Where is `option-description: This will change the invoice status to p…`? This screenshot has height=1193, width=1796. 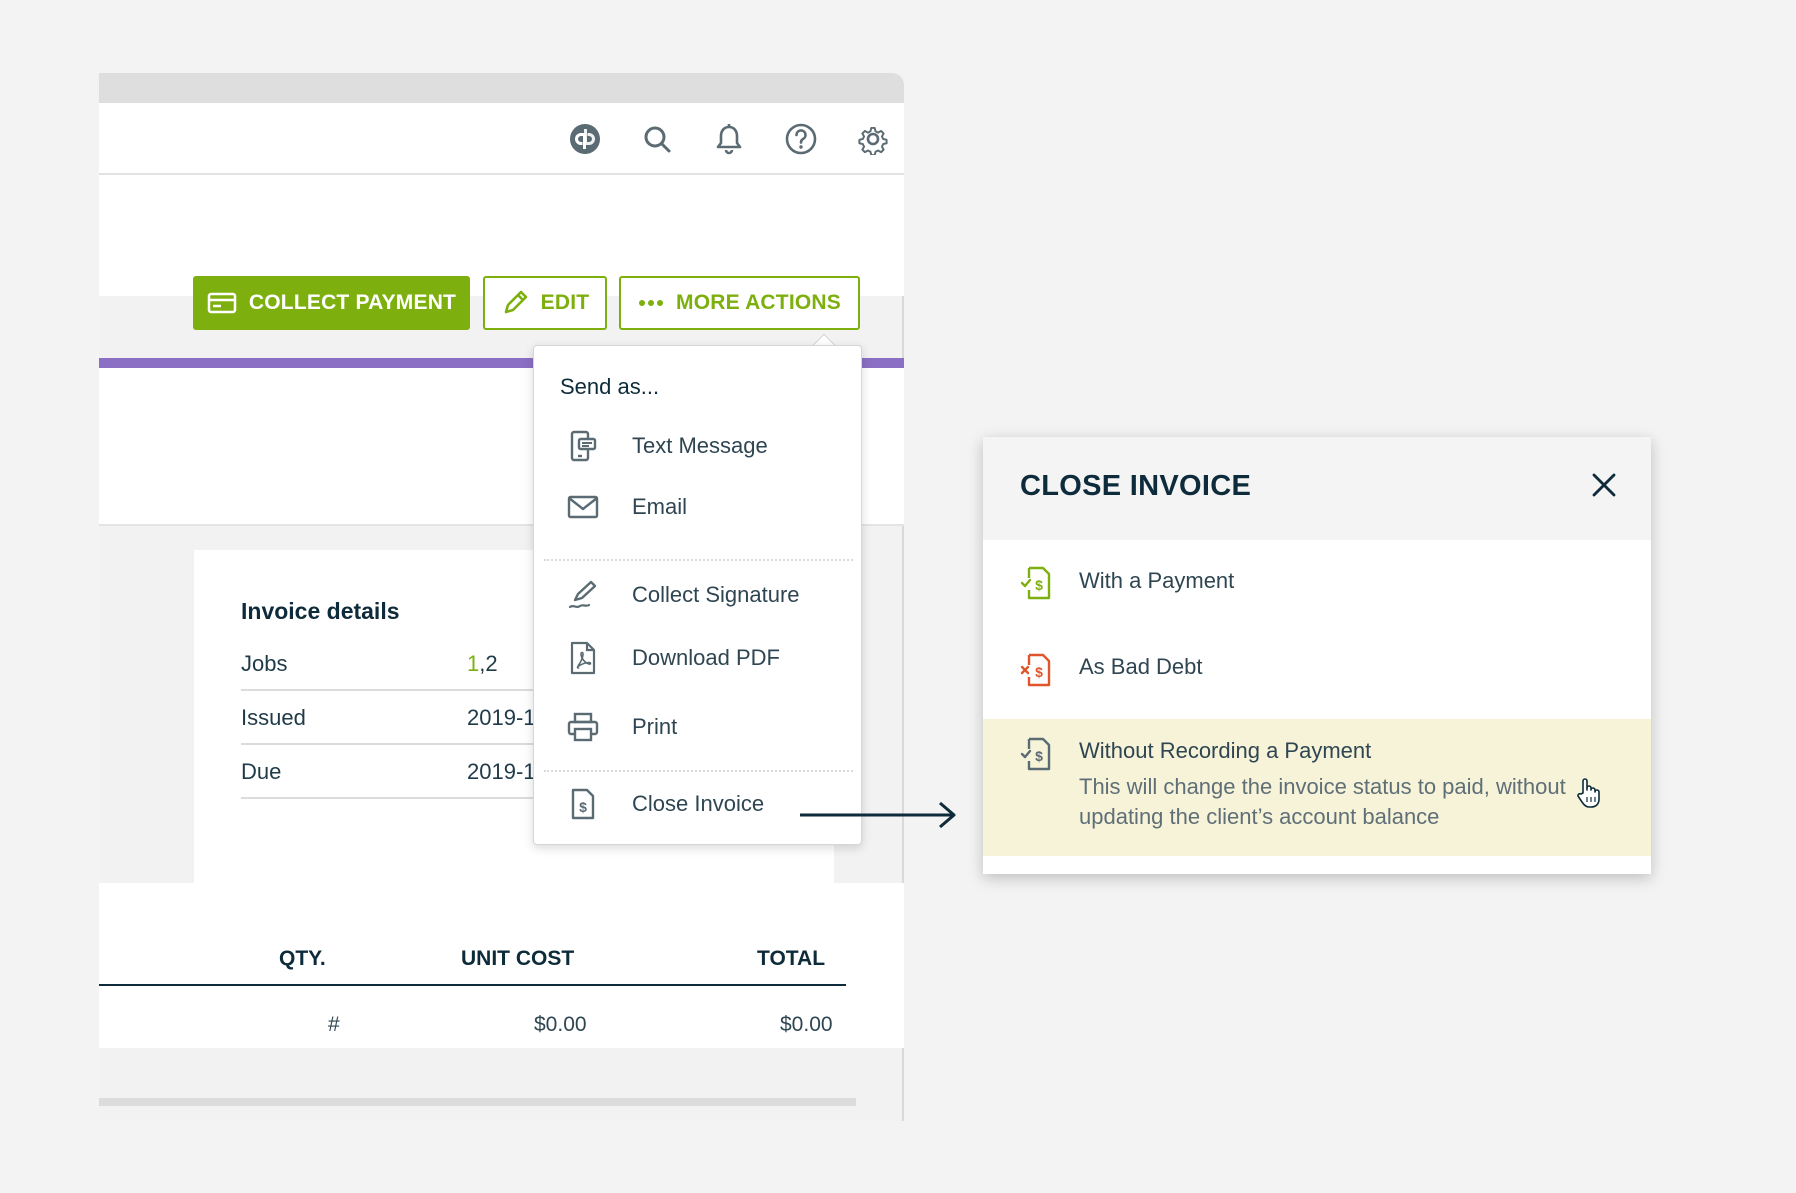 option-description: This will change the invoice status to p… is located at coordinates (1322, 801).